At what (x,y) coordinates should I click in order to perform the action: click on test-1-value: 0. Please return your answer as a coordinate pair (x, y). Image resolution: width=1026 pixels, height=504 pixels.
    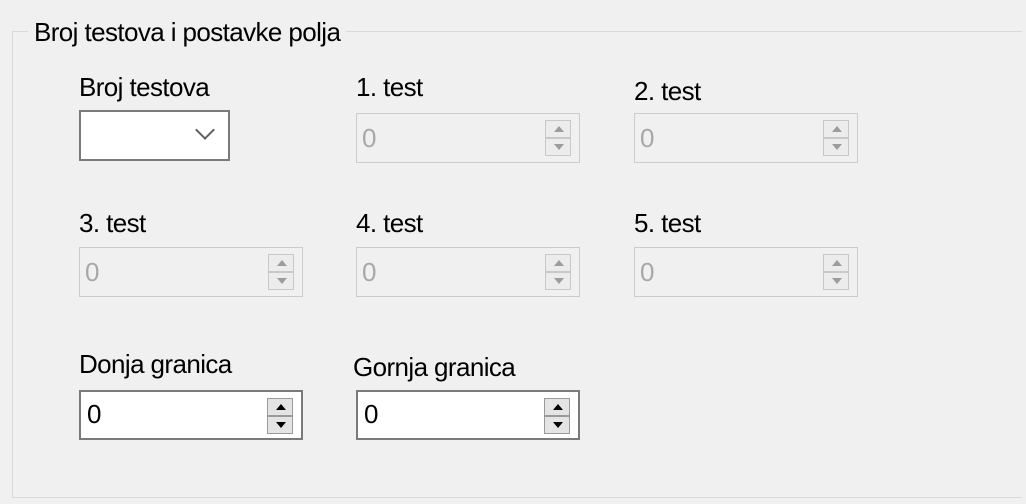
    Looking at the image, I should click on (369, 138).